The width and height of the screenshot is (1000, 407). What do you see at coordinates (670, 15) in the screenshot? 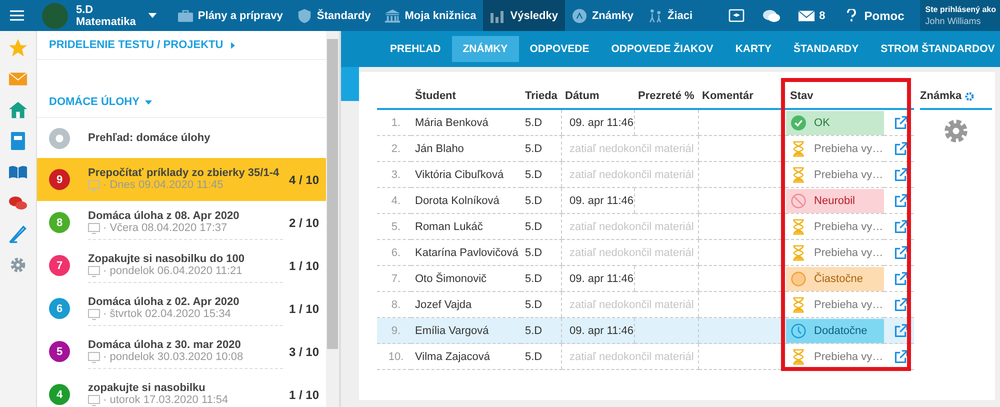
I see `nav-item: Žiaci` at bounding box center [670, 15].